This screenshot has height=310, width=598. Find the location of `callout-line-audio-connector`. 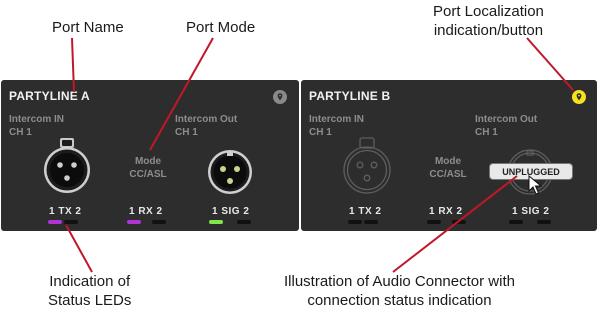

callout-line-audio-connector is located at coordinates (455, 224).